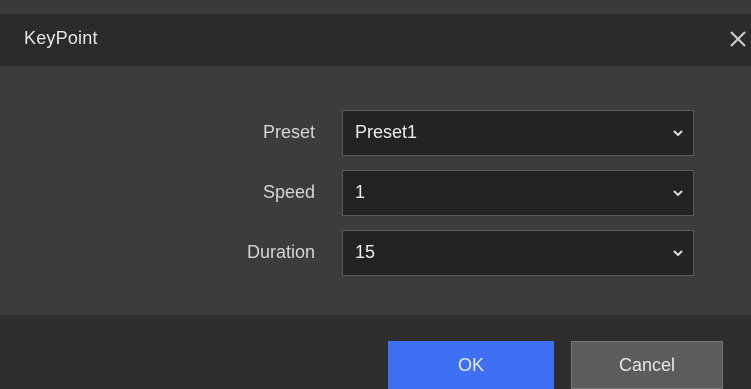 The height and width of the screenshot is (389, 751). What do you see at coordinates (647, 365) in the screenshot?
I see `cancel-button: Cancel` at bounding box center [647, 365].